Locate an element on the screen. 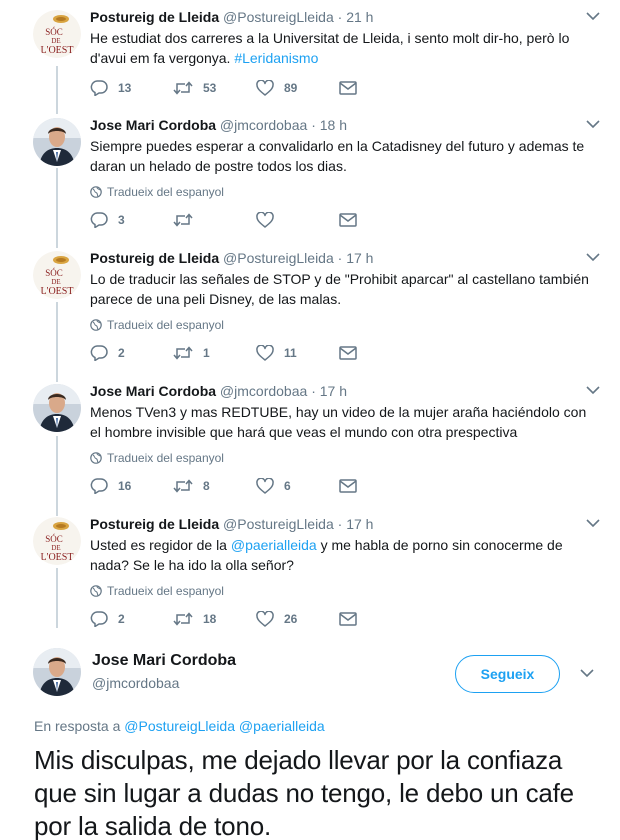  hashtag-link: #Leridanismo is located at coordinates (276, 58).